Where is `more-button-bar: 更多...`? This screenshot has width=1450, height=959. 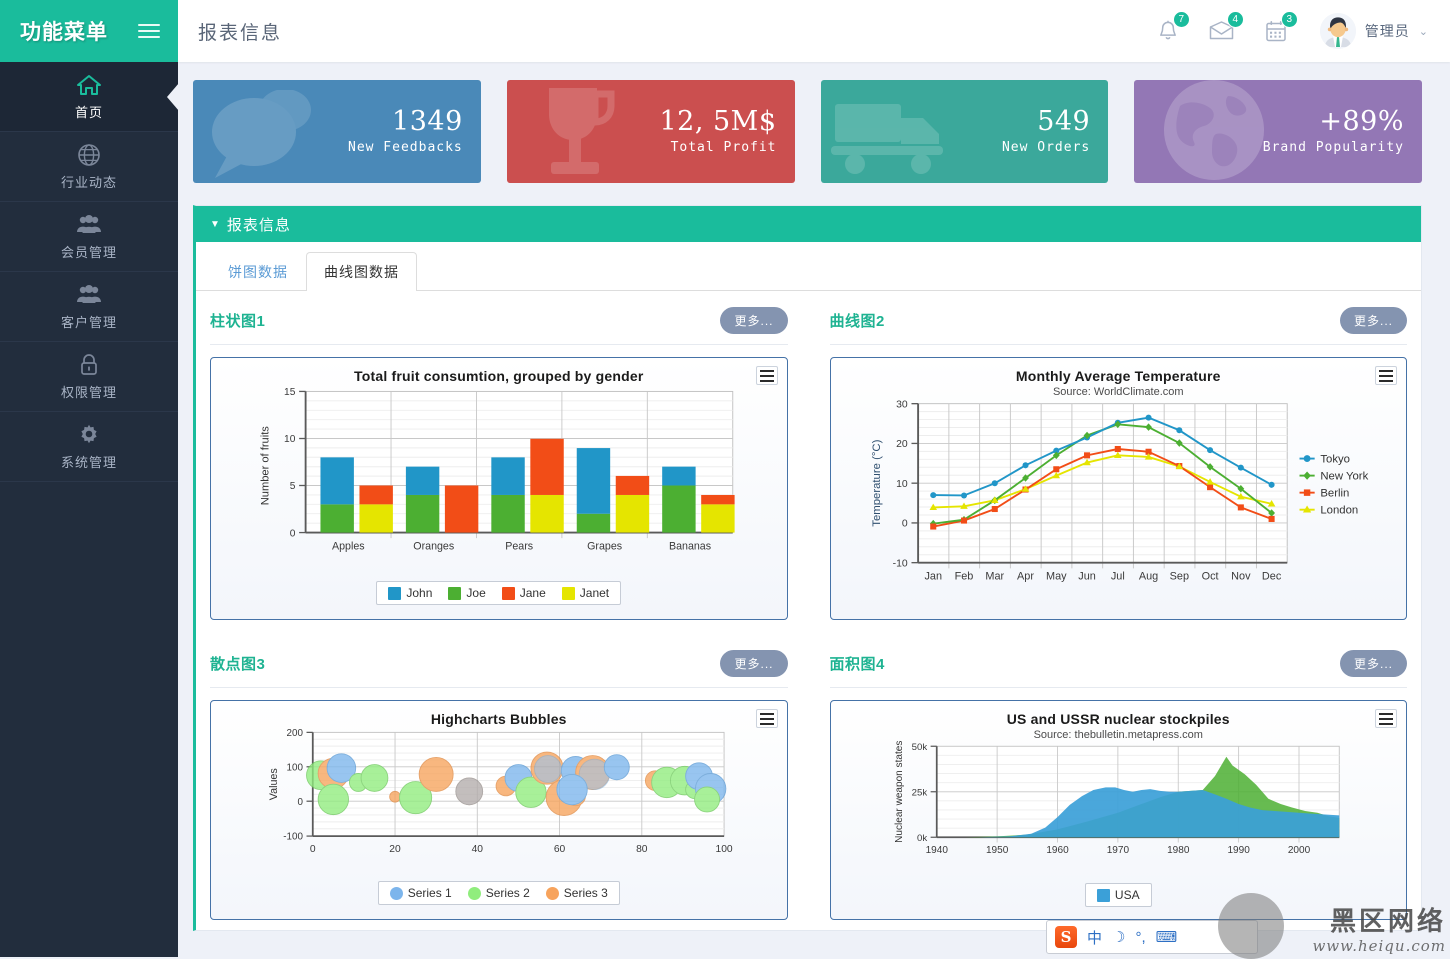
more-button-bar: 更多... is located at coordinates (753, 320).